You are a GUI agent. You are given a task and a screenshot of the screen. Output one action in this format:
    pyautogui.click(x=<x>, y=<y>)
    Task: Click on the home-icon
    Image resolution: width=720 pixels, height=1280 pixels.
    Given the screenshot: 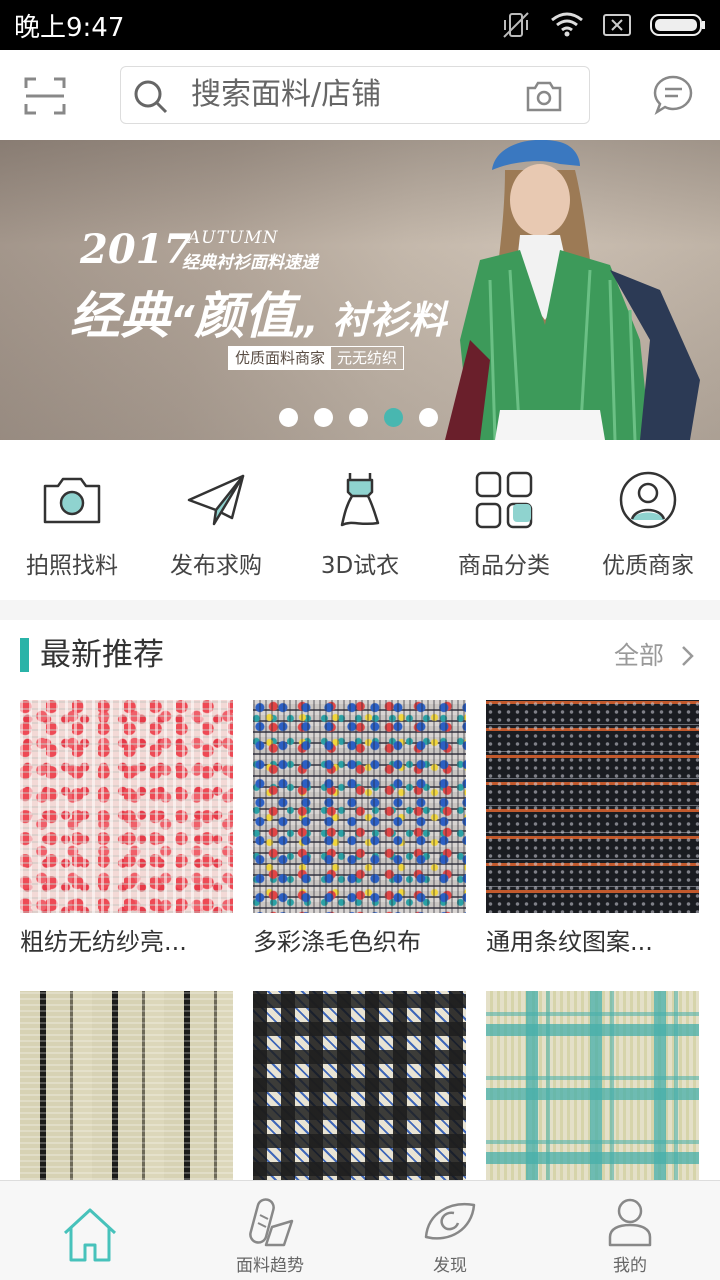 What is the action you would take?
    pyautogui.click(x=90, y=1235)
    